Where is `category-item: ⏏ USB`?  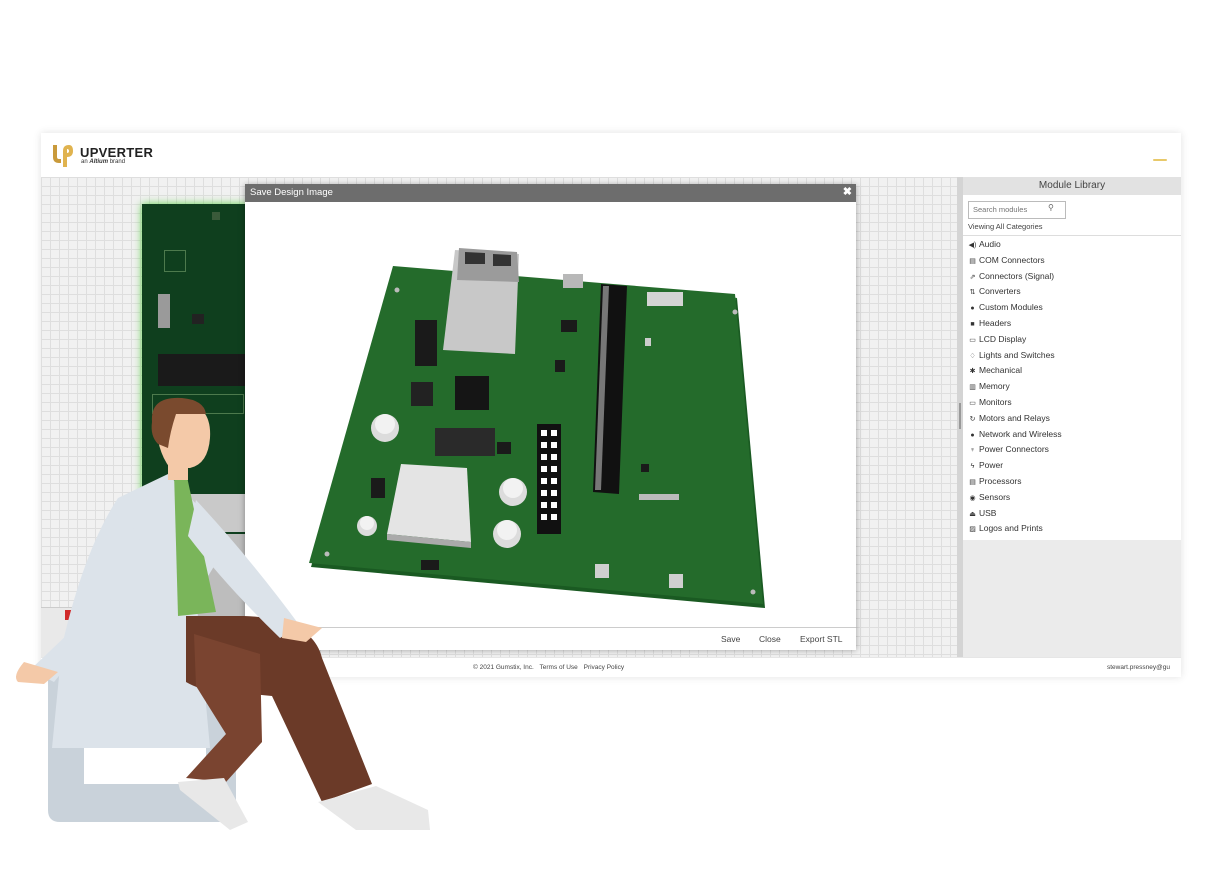 category-item: ⏏ USB is located at coordinates (1072, 514).